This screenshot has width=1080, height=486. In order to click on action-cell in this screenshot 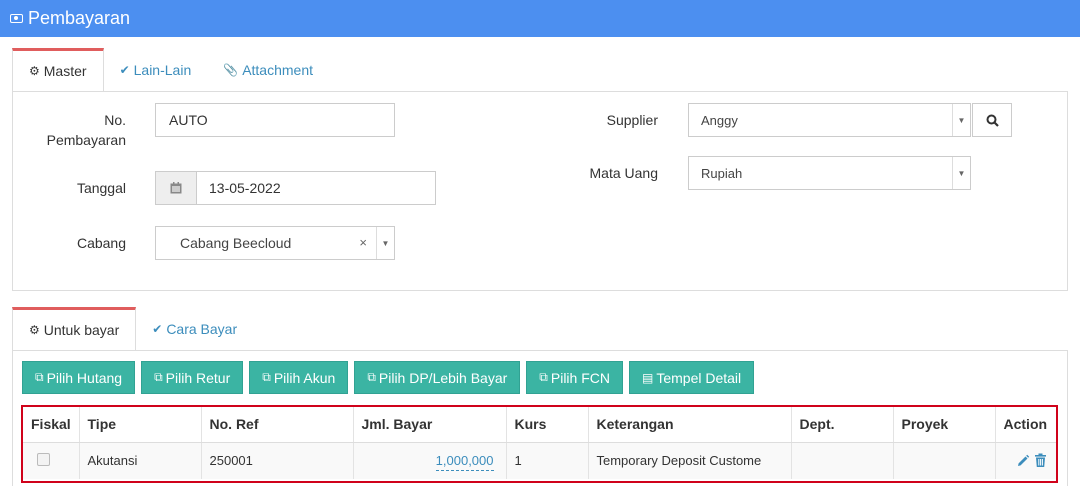, I will do `click(1025, 460)`.